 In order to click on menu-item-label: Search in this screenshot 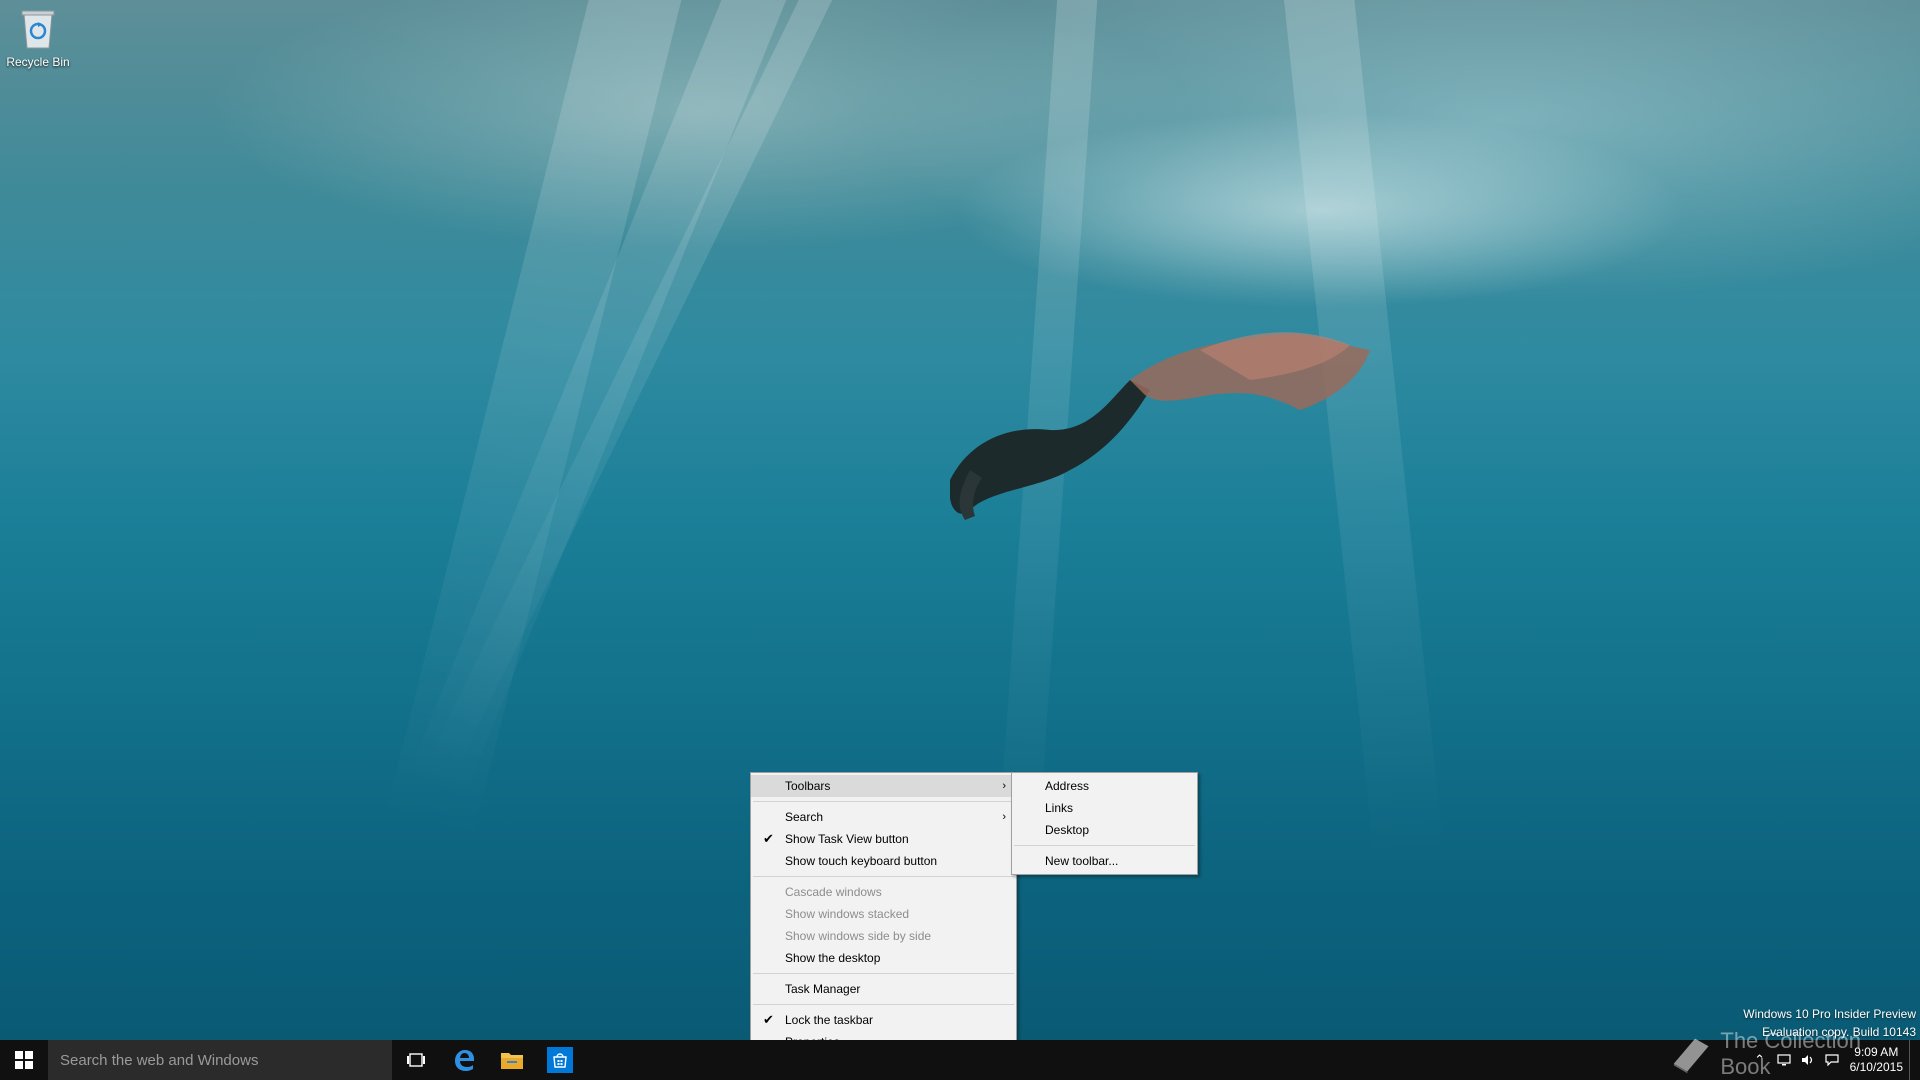, I will do `click(804, 817)`.